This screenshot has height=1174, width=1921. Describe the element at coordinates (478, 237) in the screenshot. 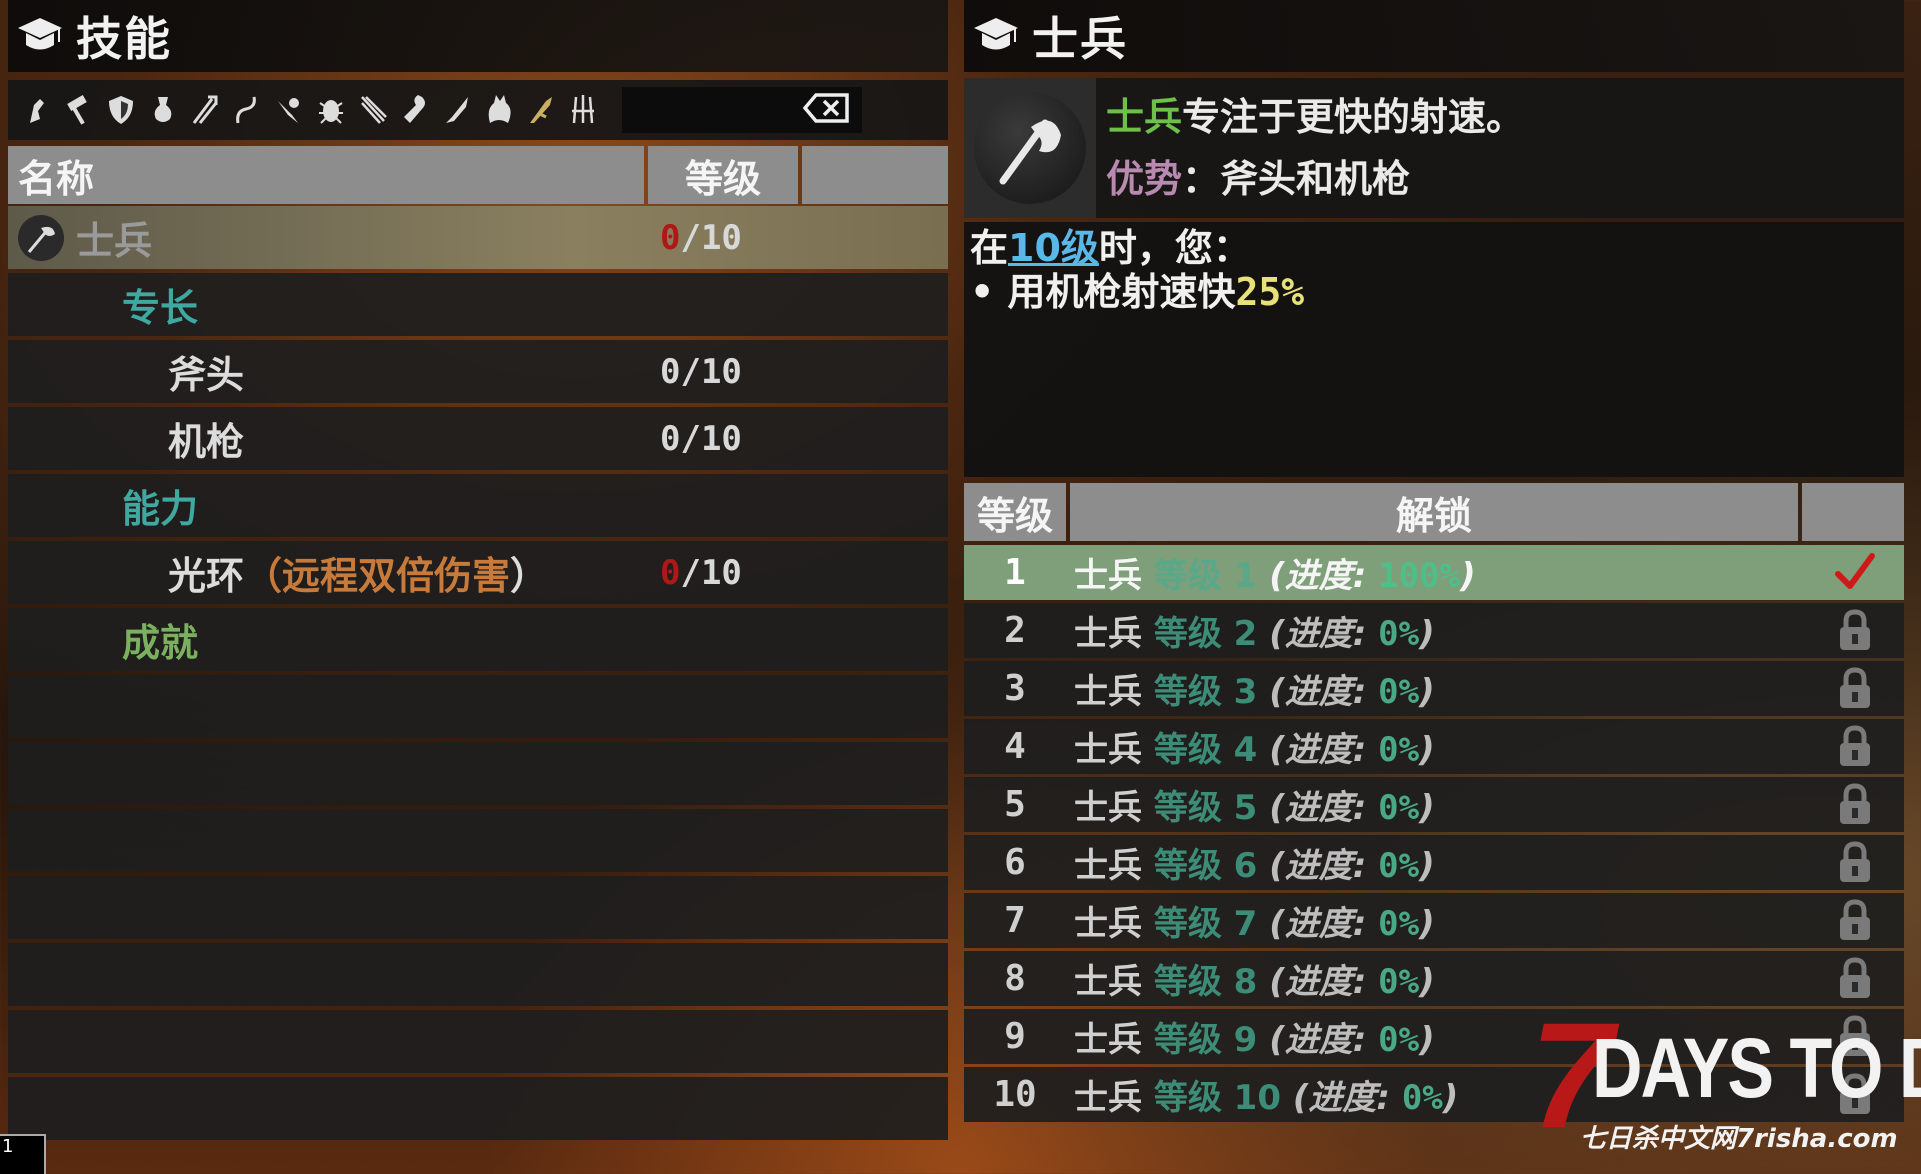

I see `skill-row-soldier: 士兵 0/10` at that location.